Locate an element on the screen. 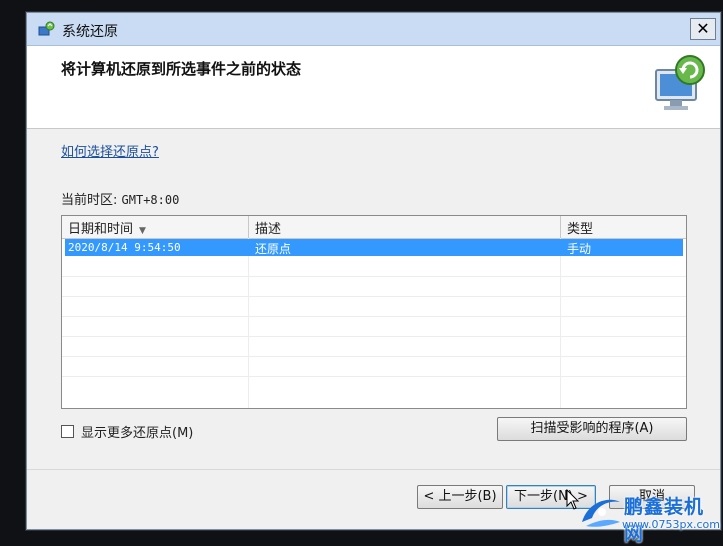 Image resolution: width=723 pixels, height=546 pixels. close-button: ✕ is located at coordinates (703, 29).